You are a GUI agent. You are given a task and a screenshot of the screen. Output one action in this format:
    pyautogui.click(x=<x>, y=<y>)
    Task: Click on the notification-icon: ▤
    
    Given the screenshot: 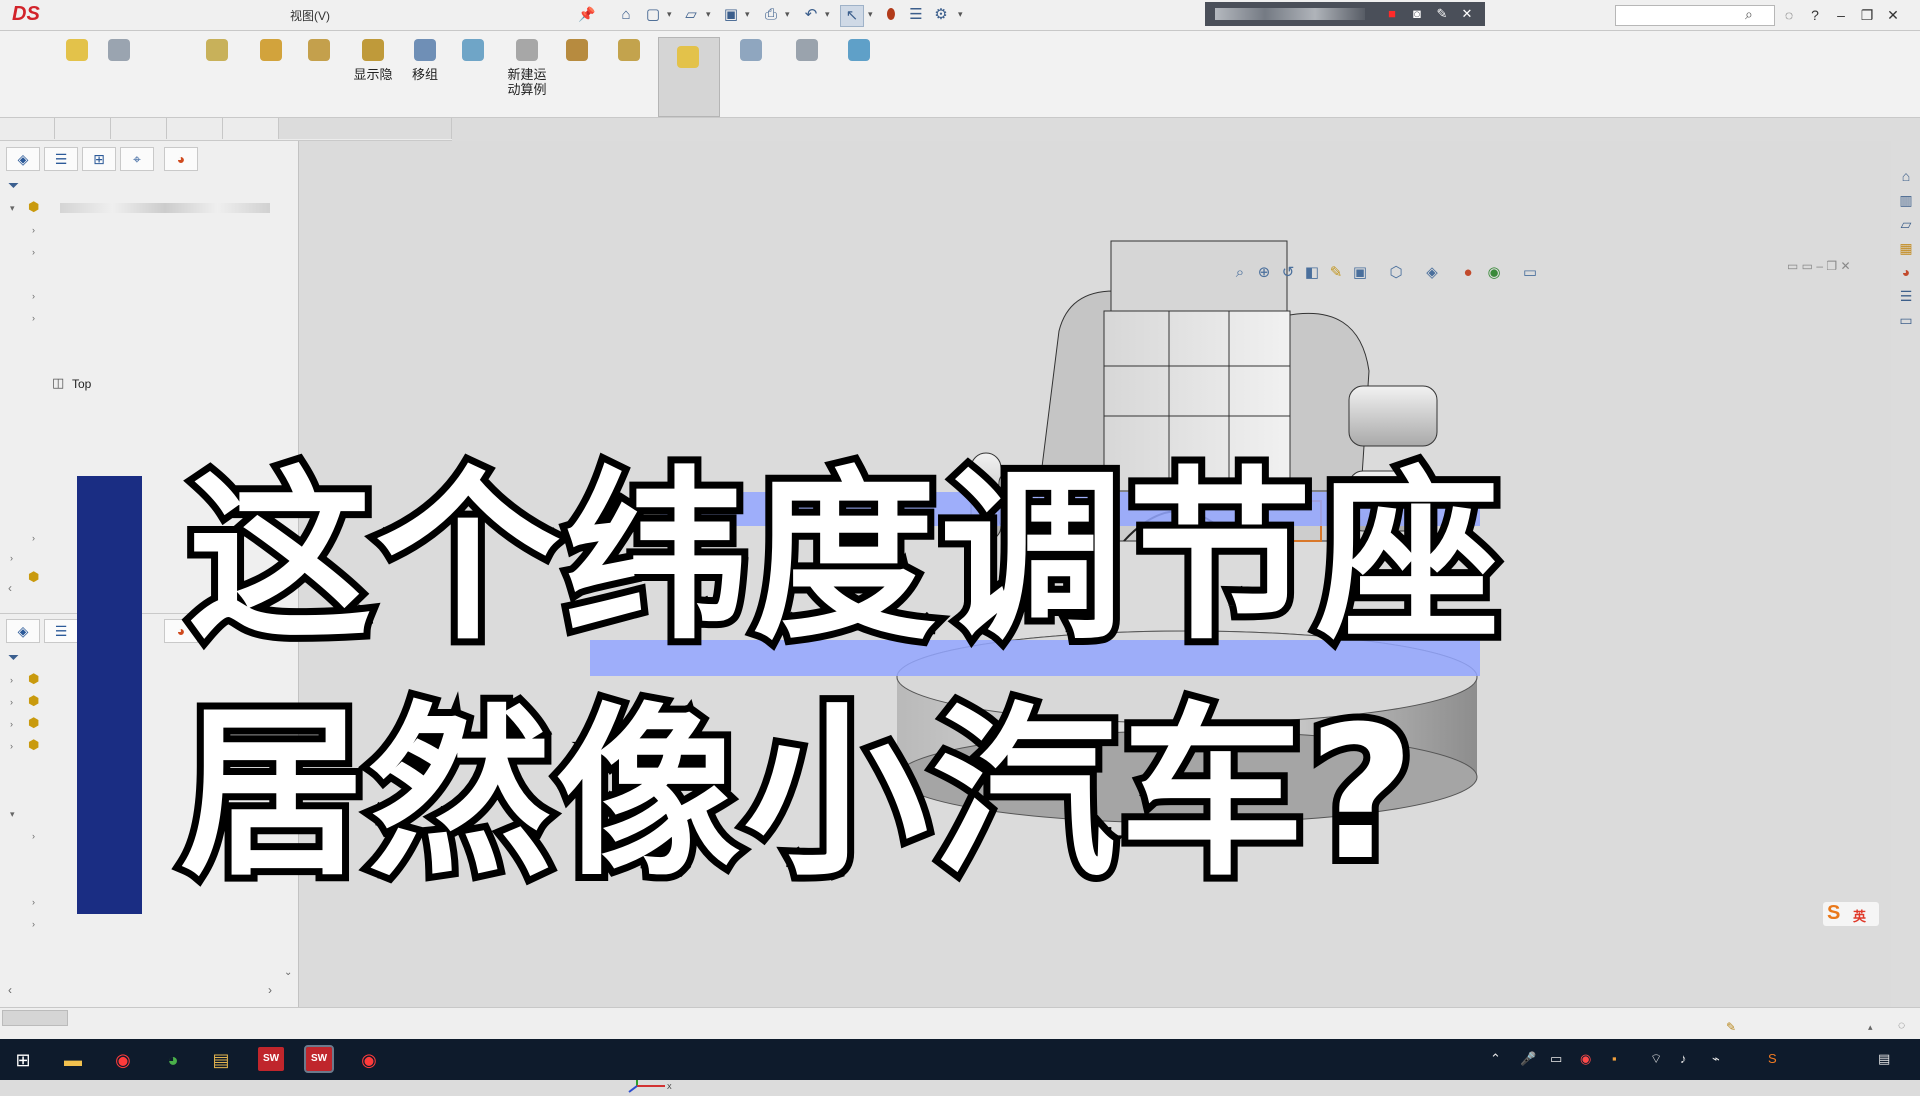 What is the action you would take?
    pyautogui.click(x=1884, y=1059)
    